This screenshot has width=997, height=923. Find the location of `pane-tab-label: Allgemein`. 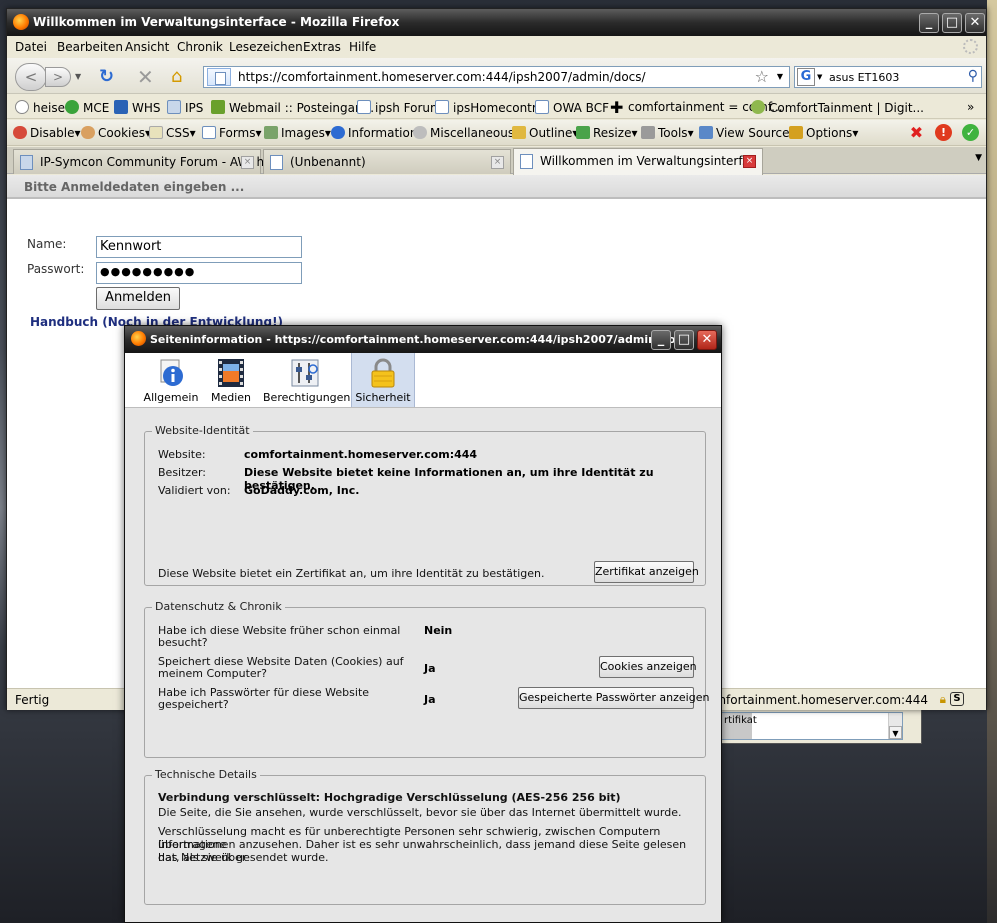

pane-tab-label: Allgemein is located at coordinates (171, 397).